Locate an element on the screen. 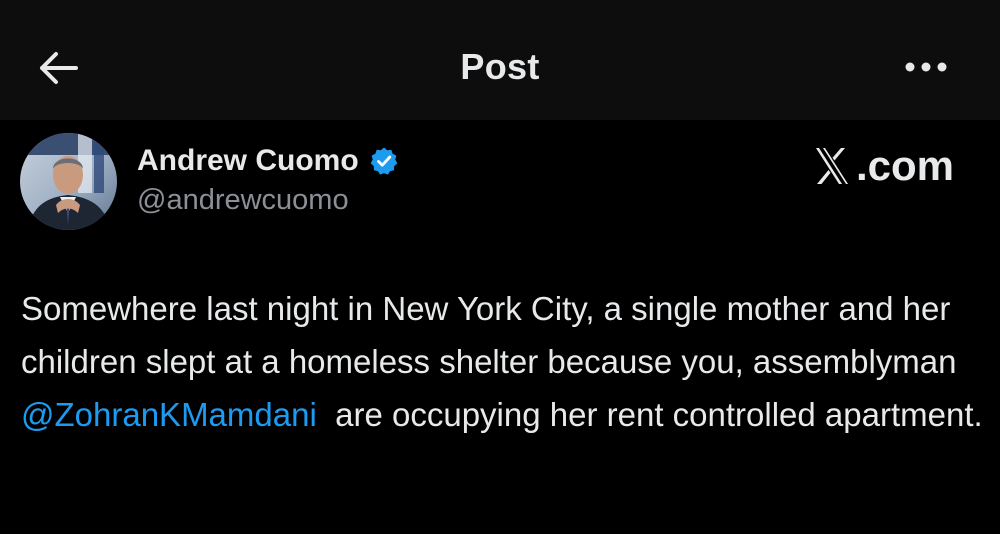 The image size is (1000, 534). avatar is located at coordinates (68, 181).